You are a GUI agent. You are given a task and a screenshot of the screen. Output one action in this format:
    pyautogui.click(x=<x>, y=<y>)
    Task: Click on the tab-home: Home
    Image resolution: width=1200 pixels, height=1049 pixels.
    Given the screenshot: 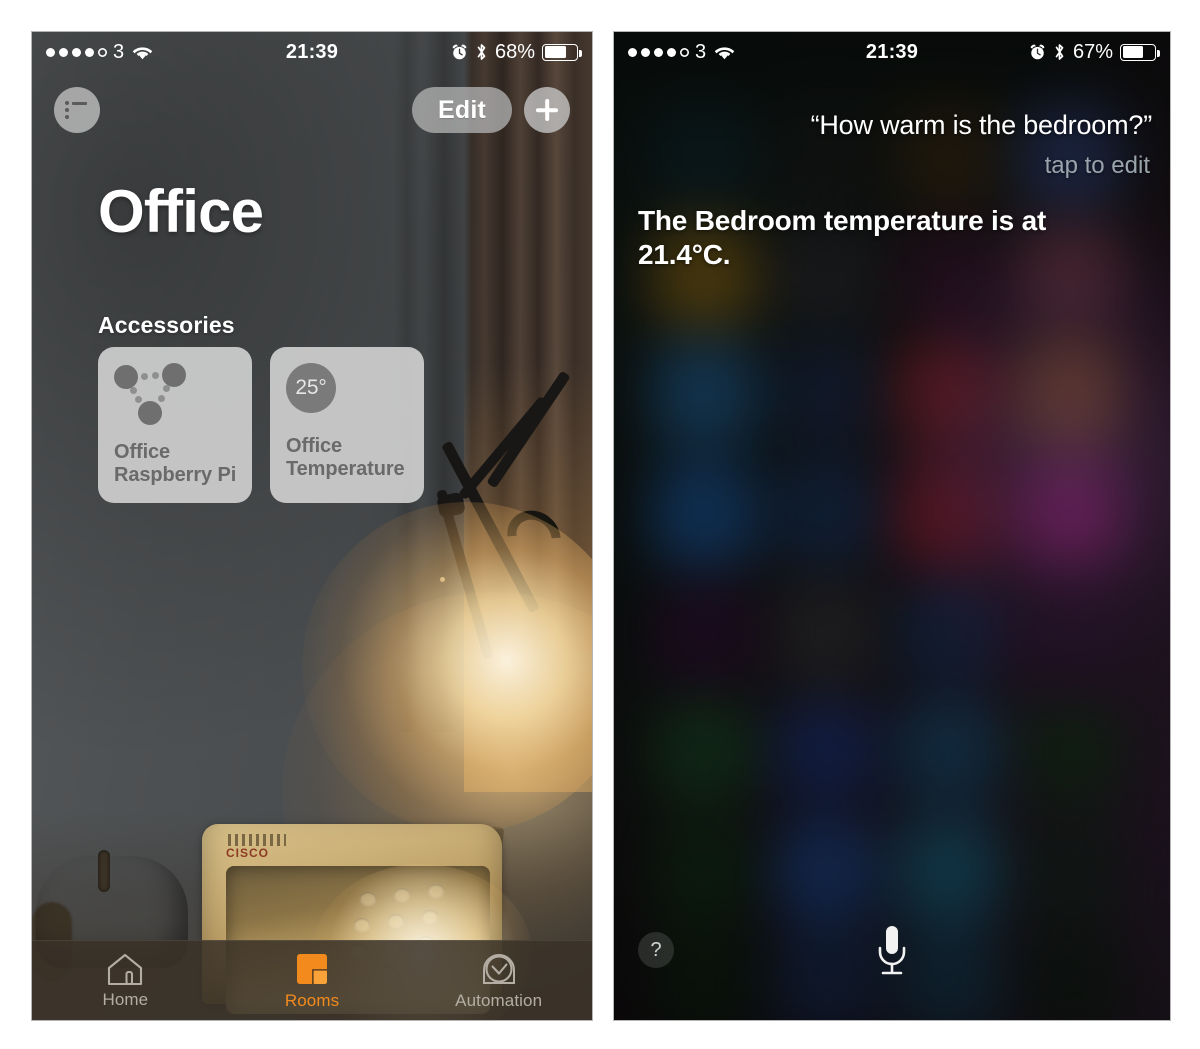 What is the action you would take?
    pyautogui.click(x=125, y=980)
    